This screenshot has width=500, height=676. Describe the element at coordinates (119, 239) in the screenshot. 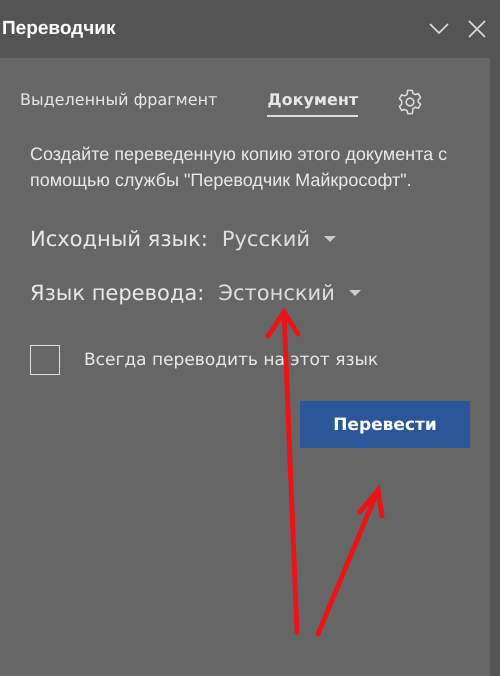

I see `language-label: Исходный язык:` at that location.